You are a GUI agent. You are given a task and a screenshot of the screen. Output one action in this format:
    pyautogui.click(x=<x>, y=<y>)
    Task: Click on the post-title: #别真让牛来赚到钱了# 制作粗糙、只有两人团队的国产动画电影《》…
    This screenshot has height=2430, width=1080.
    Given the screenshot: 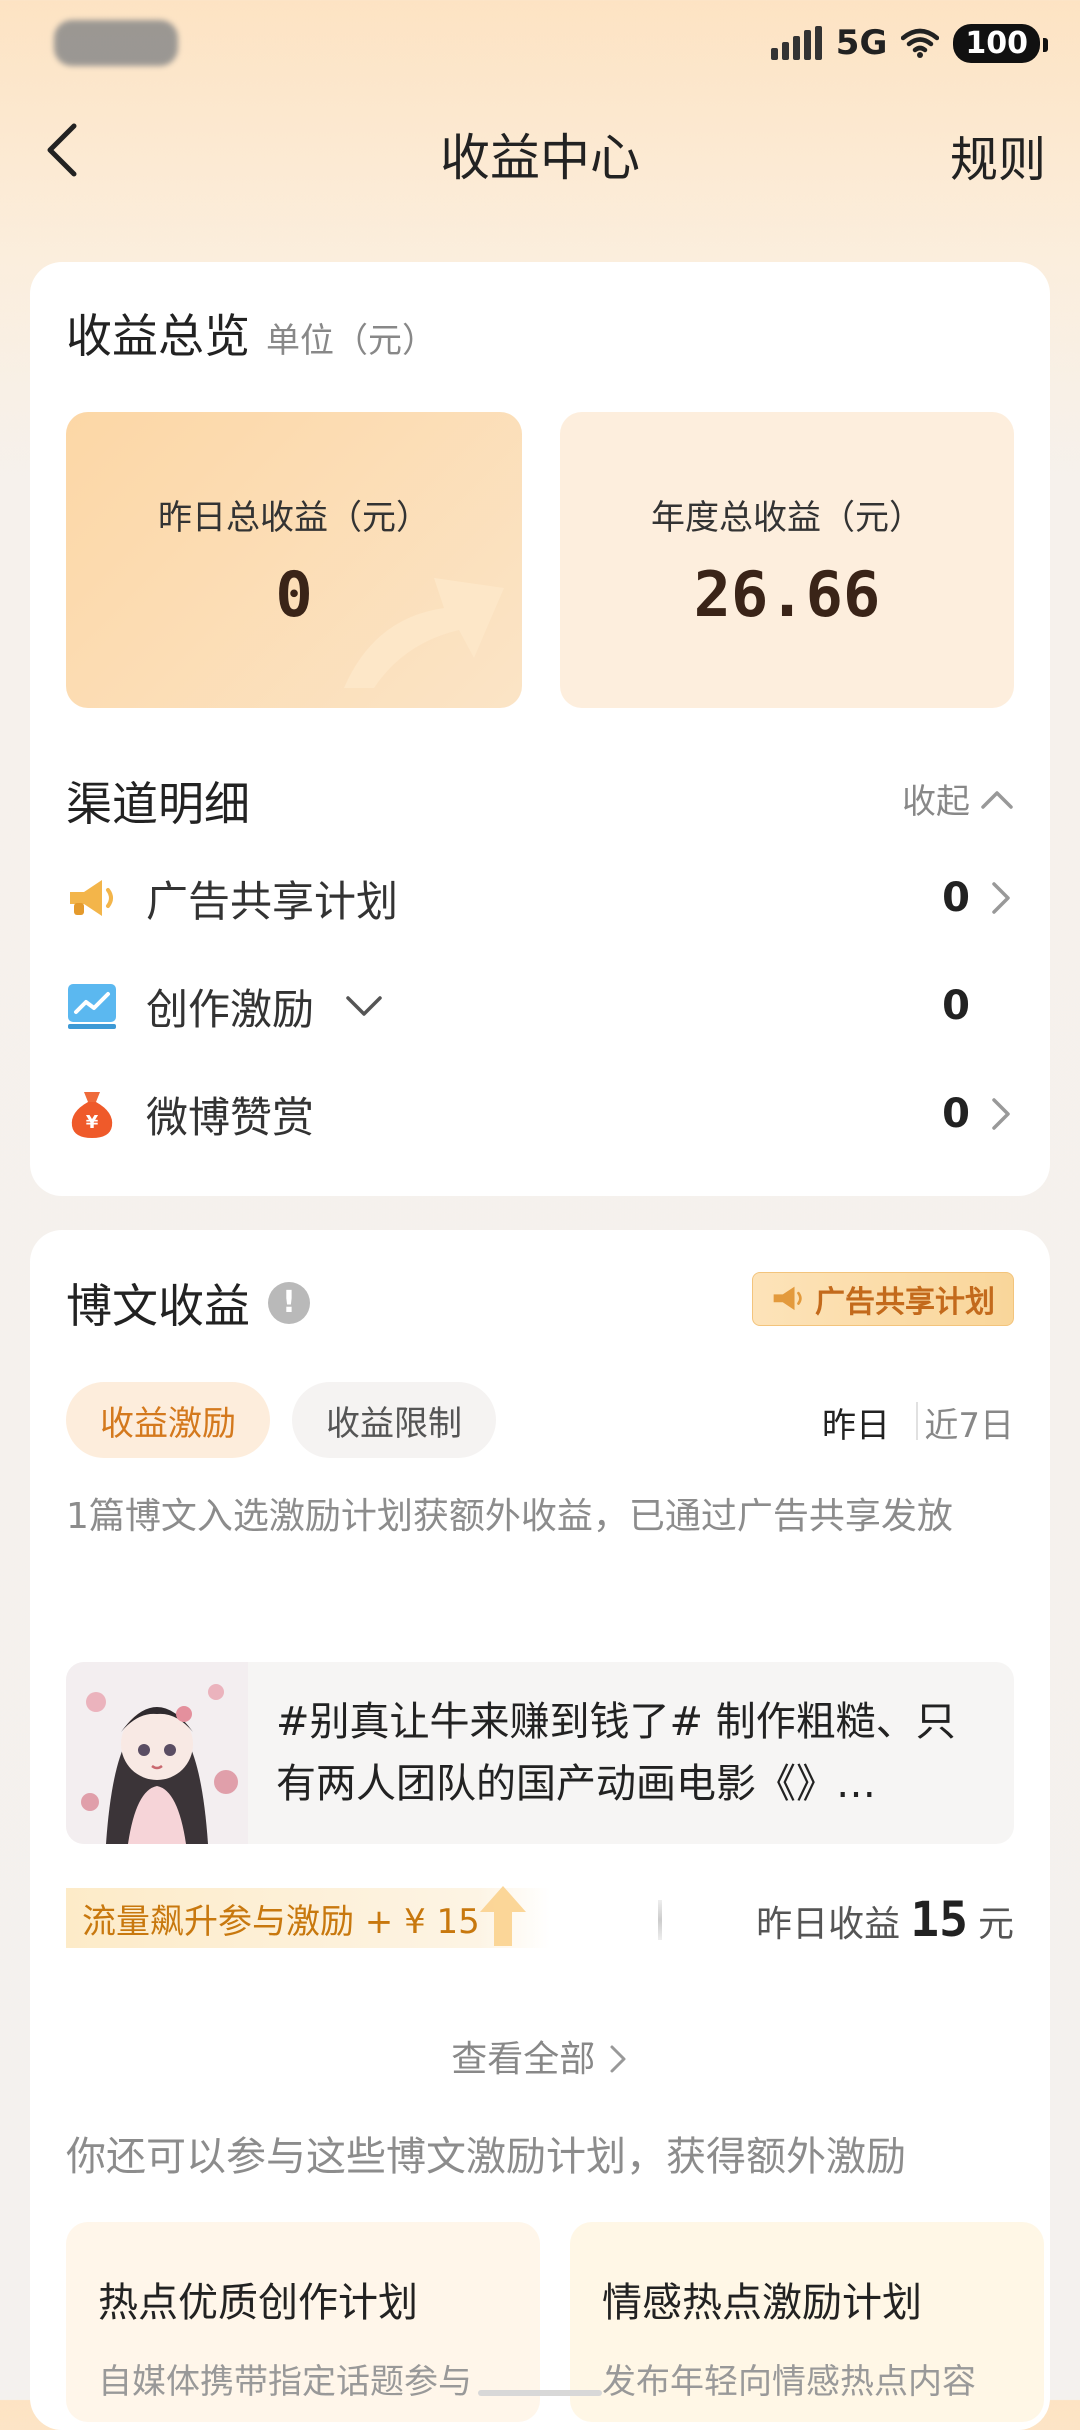 What is the action you would take?
    pyautogui.click(x=616, y=1753)
    